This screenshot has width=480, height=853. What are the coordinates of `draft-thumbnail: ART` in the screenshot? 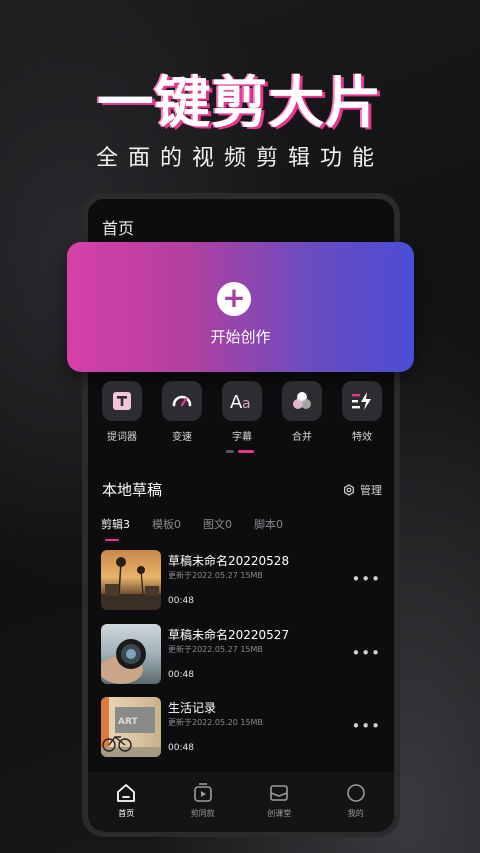 It's located at (131, 727).